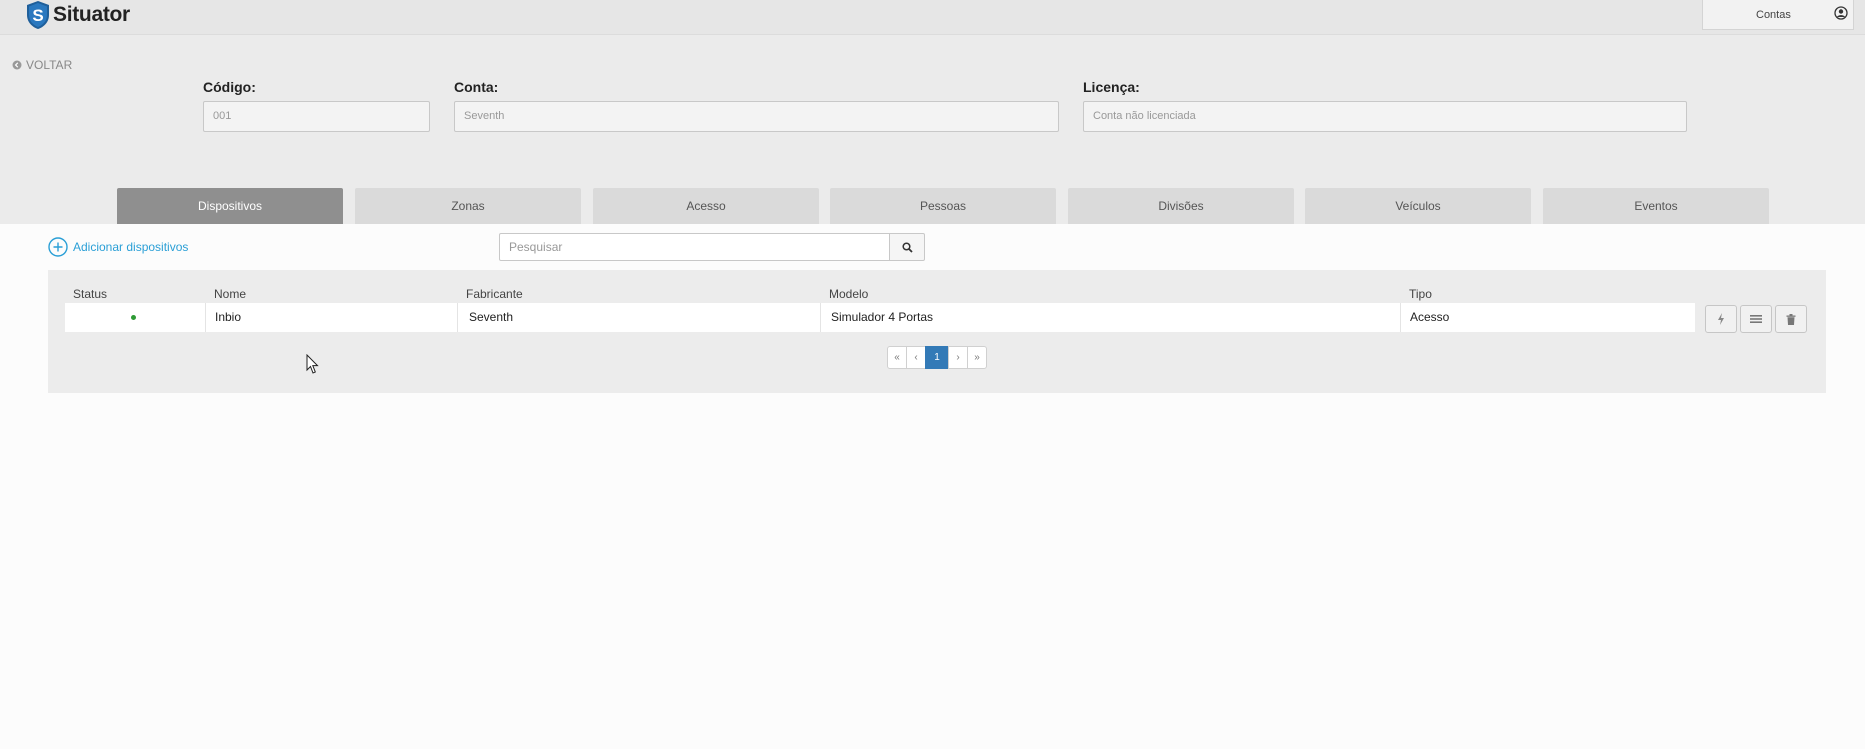  I want to click on logo-letter: S, so click(37, 15).